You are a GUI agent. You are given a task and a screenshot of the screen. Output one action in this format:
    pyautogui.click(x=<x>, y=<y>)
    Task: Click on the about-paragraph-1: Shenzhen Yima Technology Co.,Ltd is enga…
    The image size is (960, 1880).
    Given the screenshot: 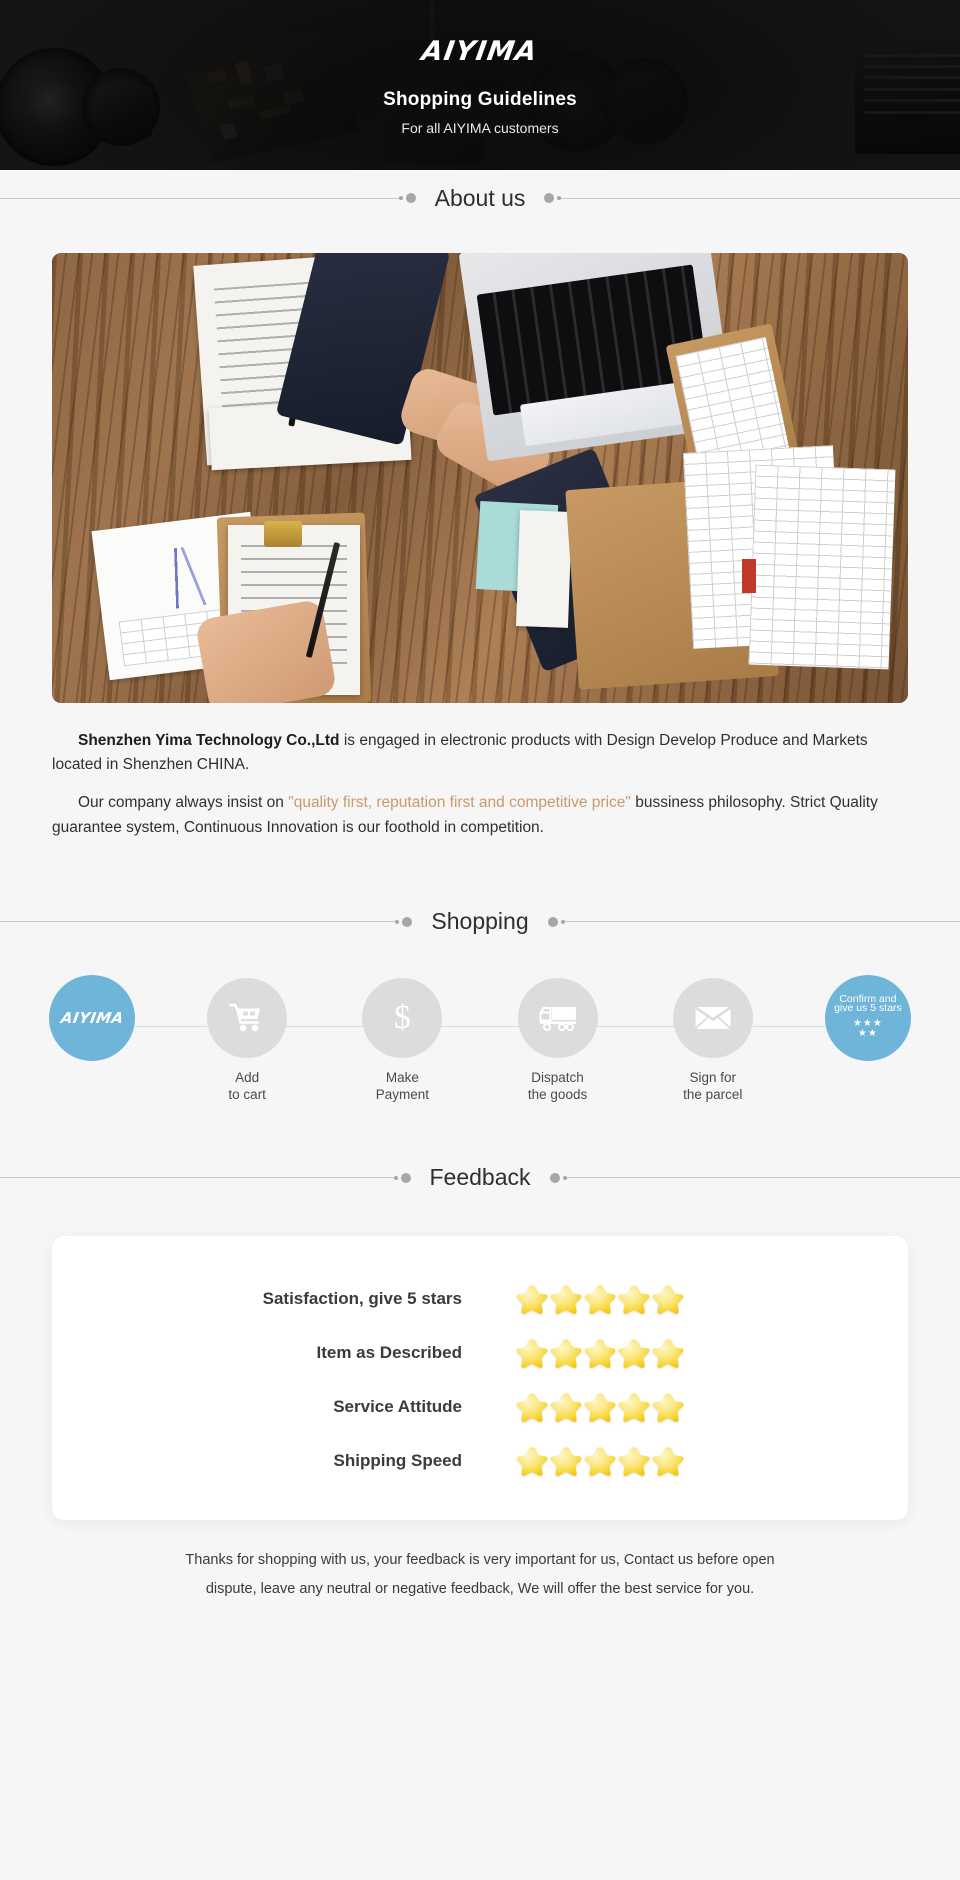 What is the action you would take?
    pyautogui.click(x=480, y=753)
    